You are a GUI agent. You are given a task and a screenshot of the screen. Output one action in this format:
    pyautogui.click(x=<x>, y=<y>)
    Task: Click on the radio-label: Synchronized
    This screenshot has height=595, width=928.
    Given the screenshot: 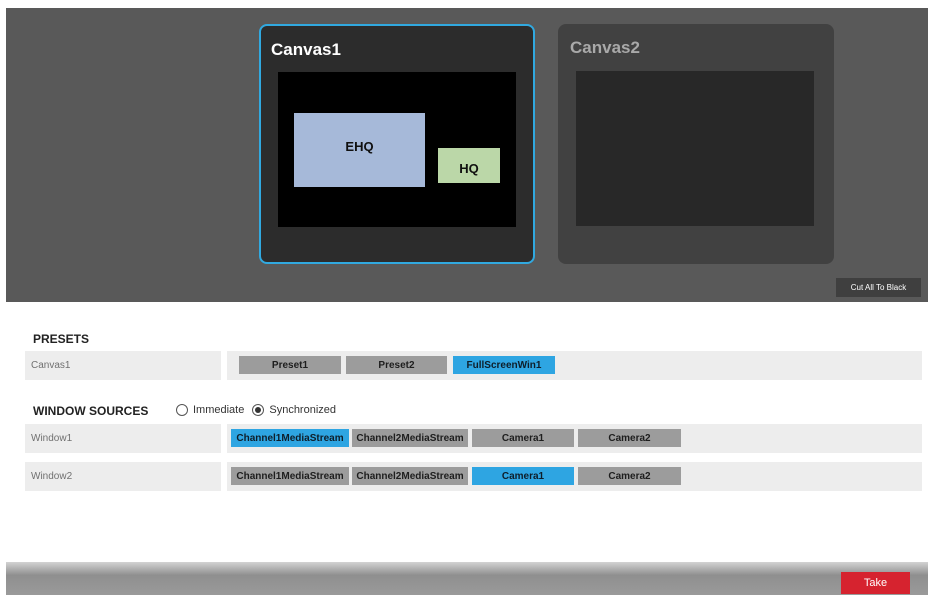 What is the action you would take?
    pyautogui.click(x=303, y=410)
    